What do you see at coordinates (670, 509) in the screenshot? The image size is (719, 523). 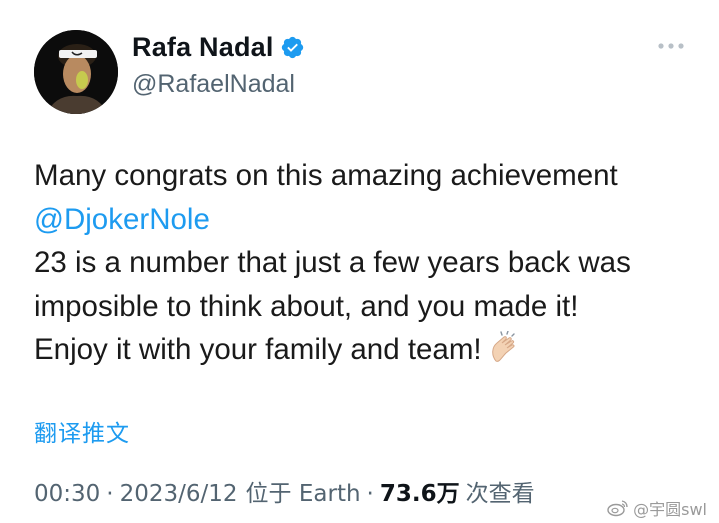 I see `watermark-text: @宇圆swl` at bounding box center [670, 509].